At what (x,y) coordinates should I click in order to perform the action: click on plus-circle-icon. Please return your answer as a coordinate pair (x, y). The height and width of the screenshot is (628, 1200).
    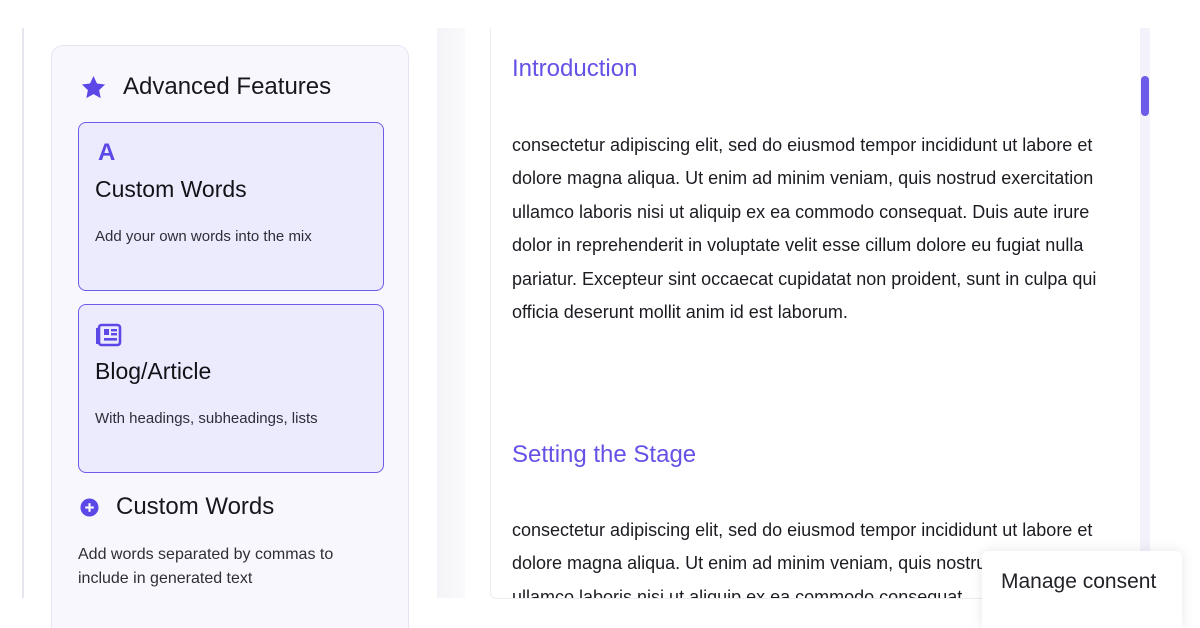
    Looking at the image, I should click on (89, 507).